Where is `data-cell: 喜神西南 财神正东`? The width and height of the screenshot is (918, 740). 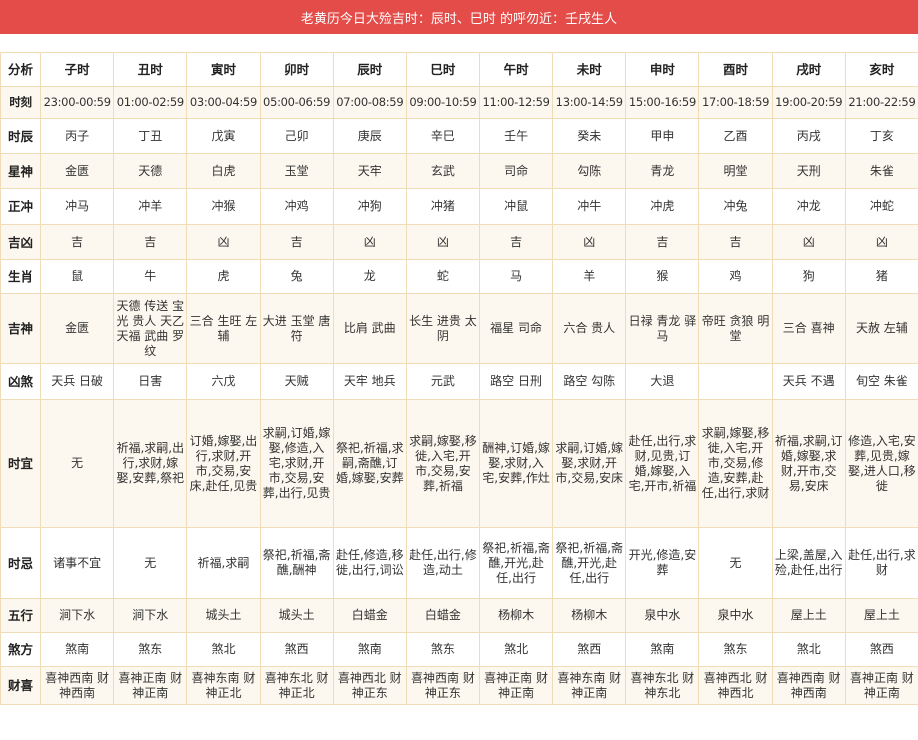
data-cell: 喜神西南 财神正东 is located at coordinates (443, 685).